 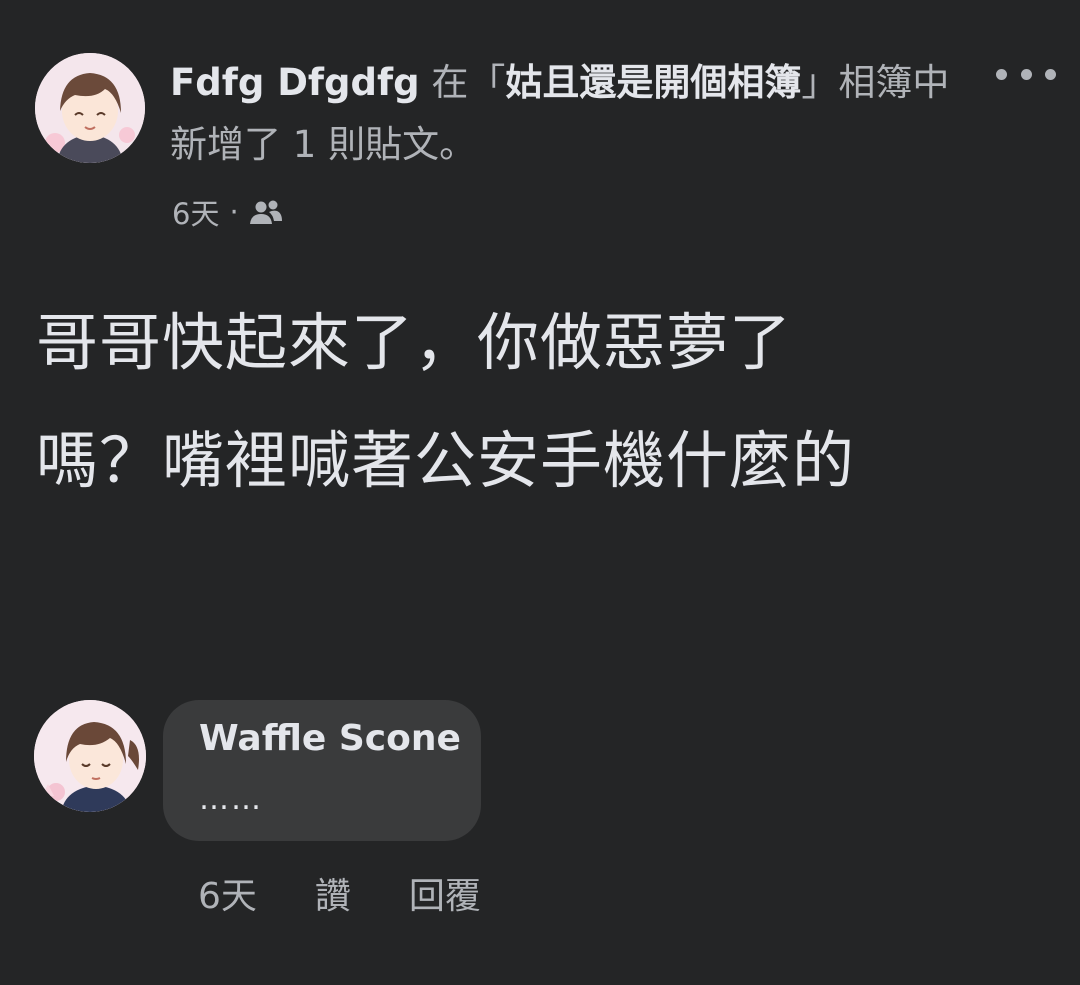 What do you see at coordinates (462, 82) in the screenshot?
I see `post-action-prefix: 在「` at bounding box center [462, 82].